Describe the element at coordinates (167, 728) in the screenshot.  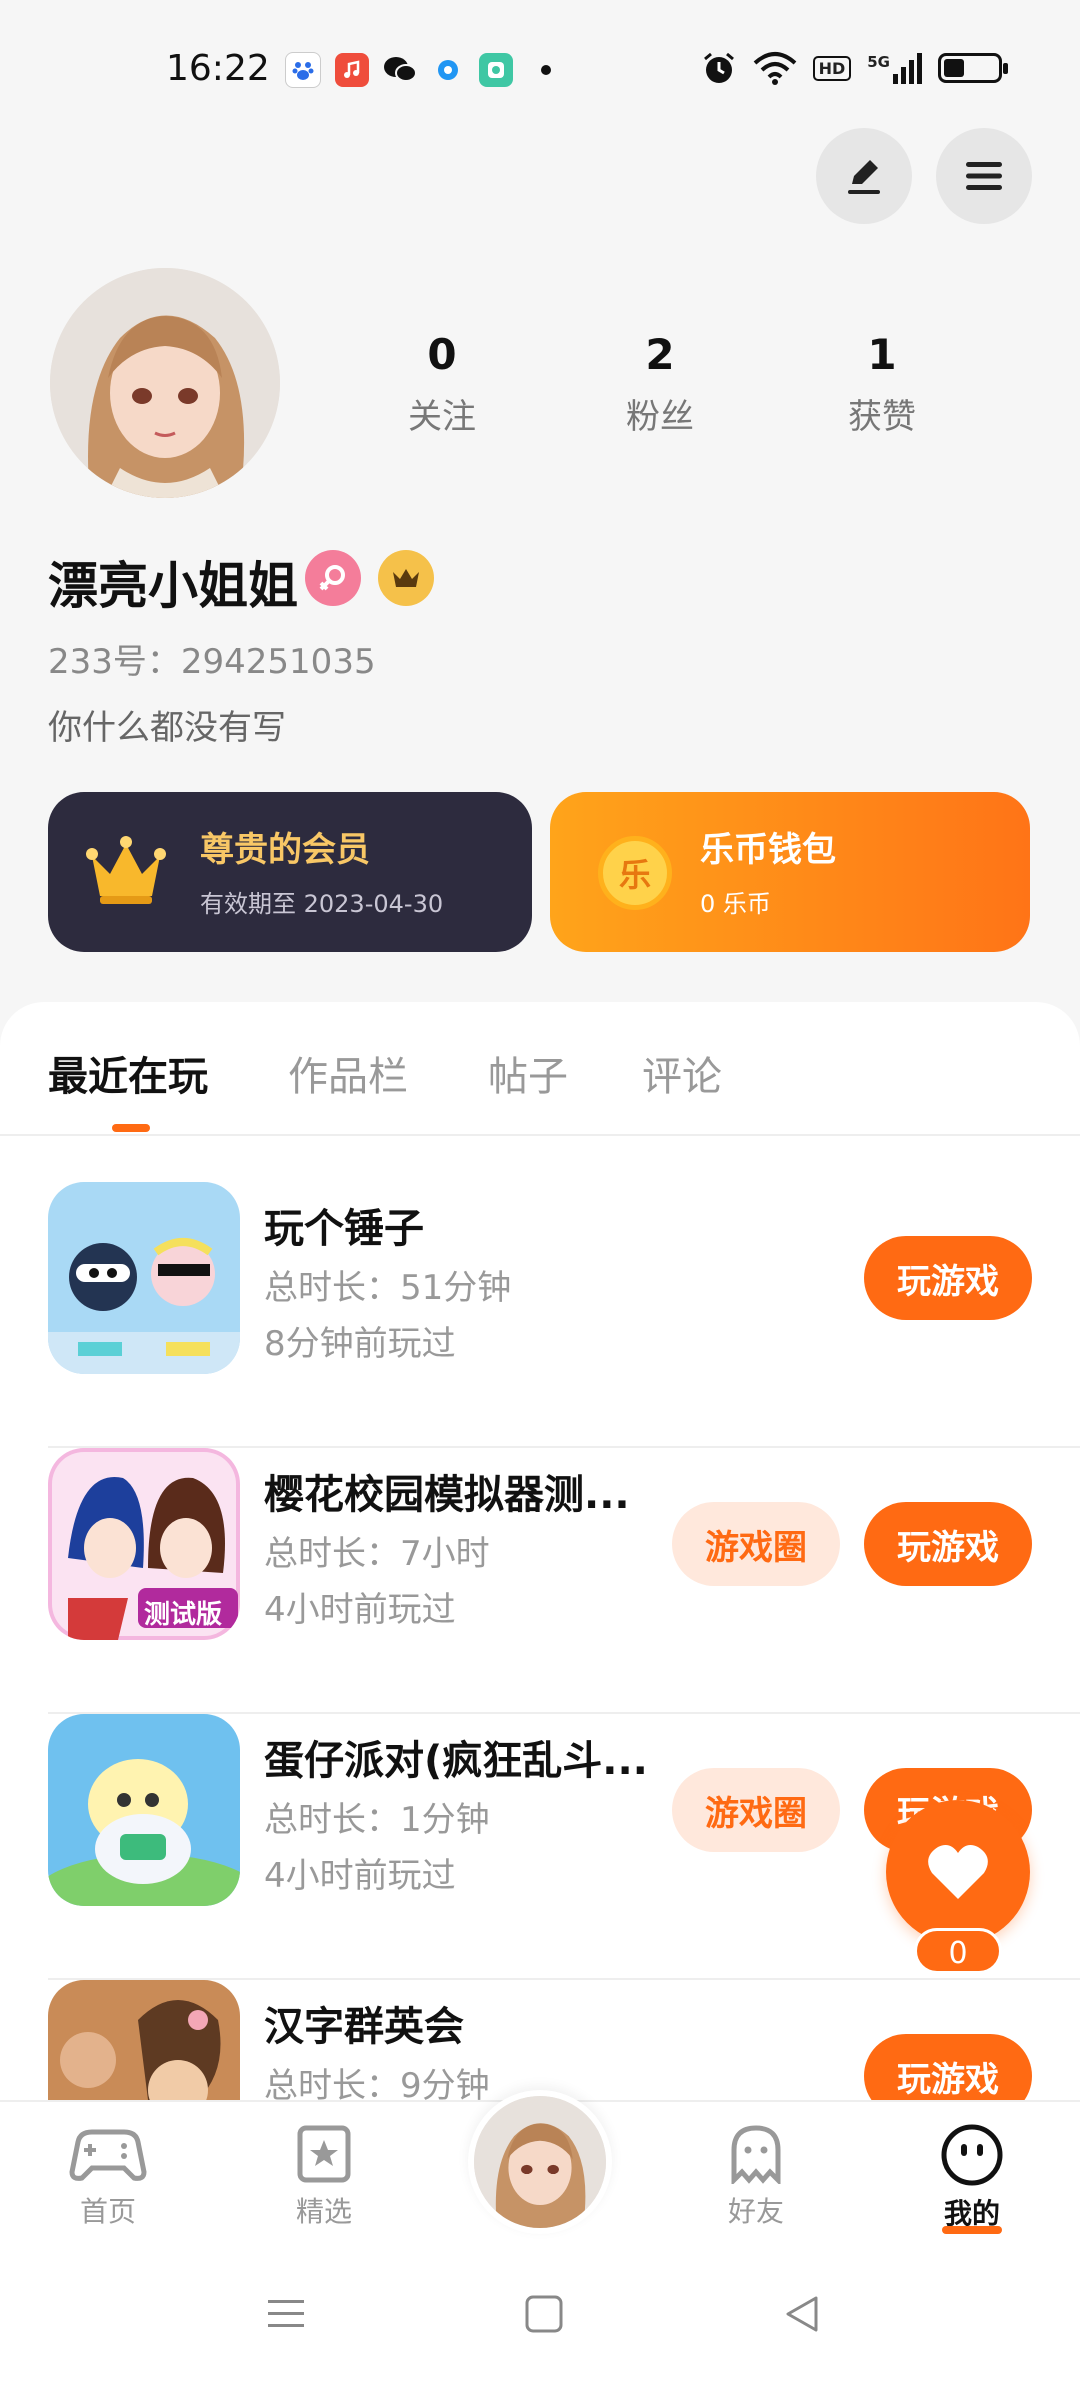
I see `bio: 你什么都没有写` at that location.